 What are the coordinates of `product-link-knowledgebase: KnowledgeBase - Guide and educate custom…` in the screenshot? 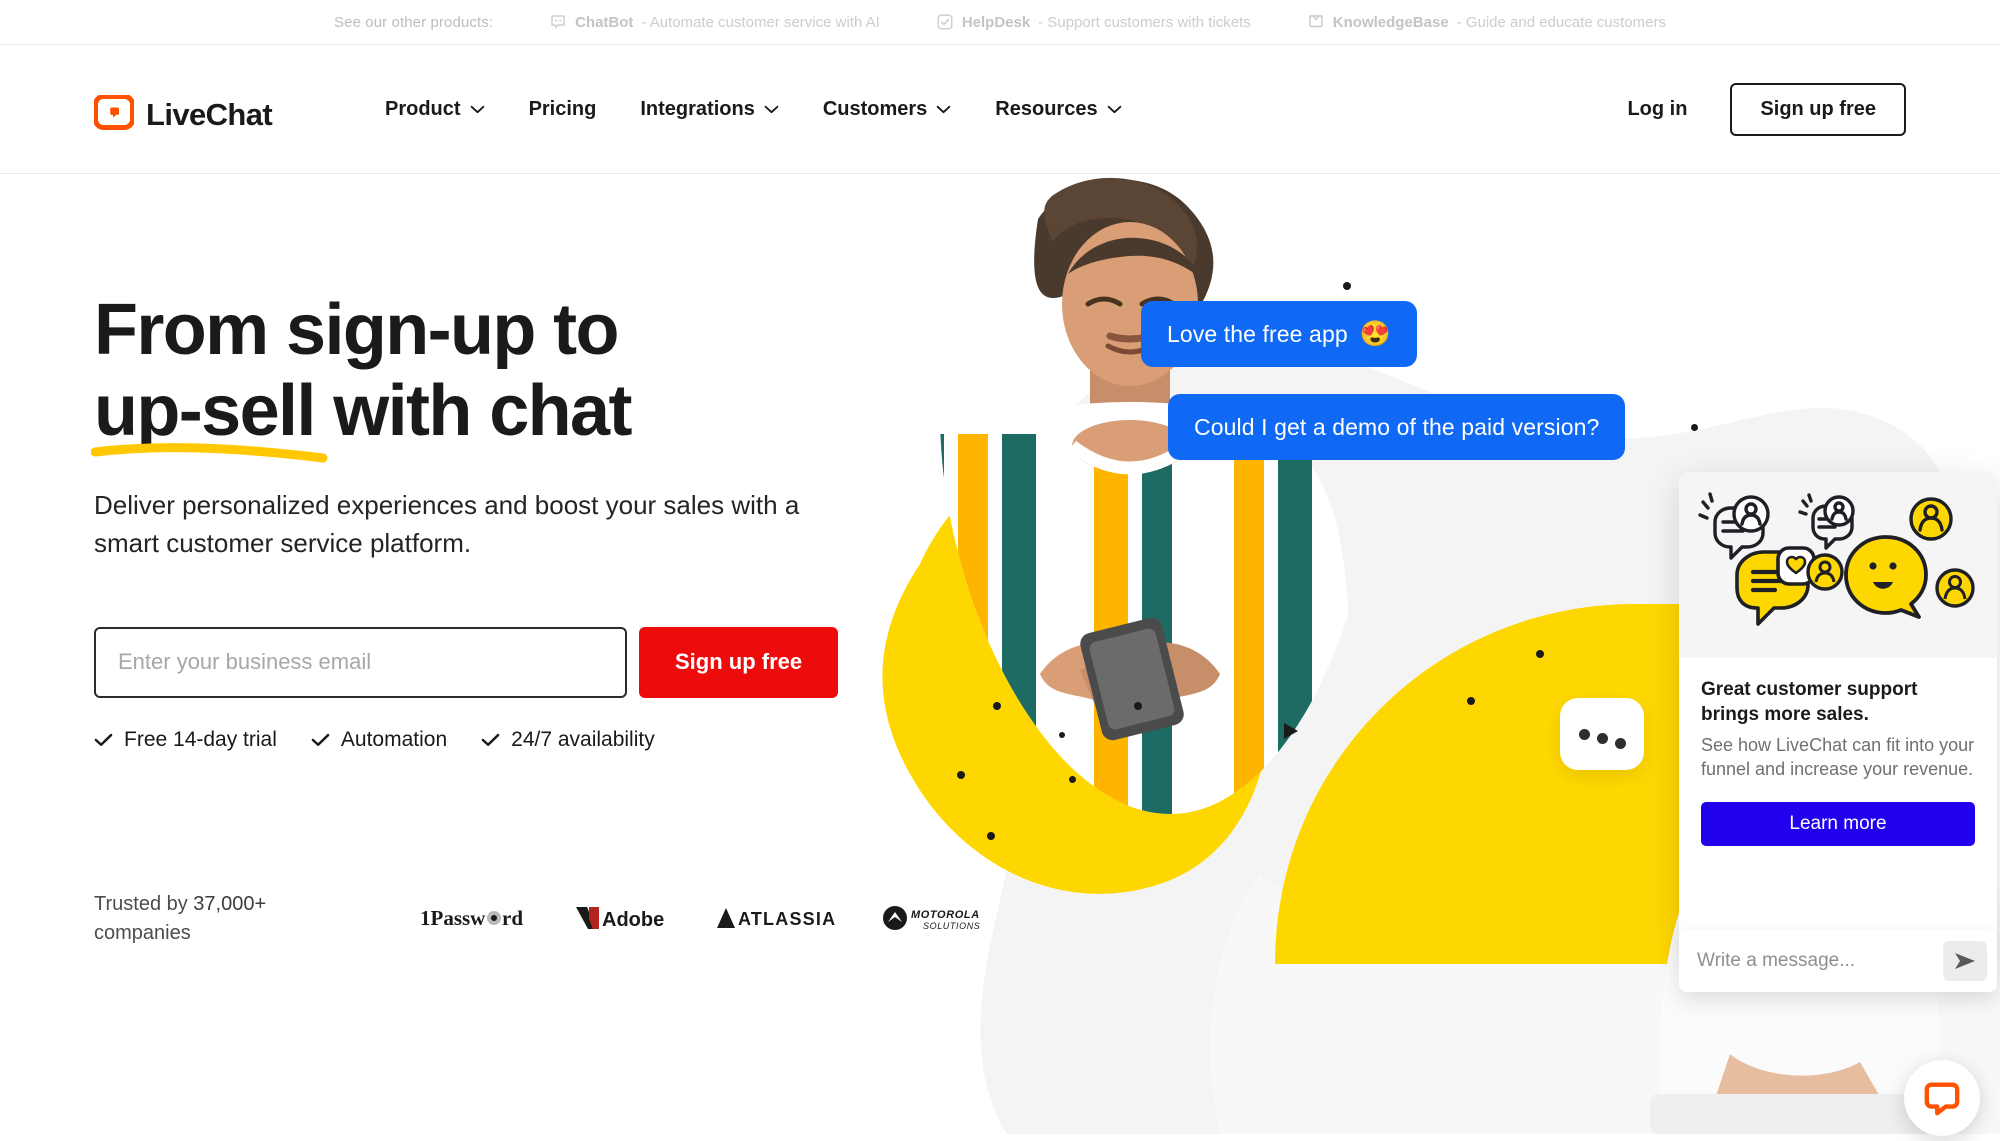 It's located at (1486, 22).